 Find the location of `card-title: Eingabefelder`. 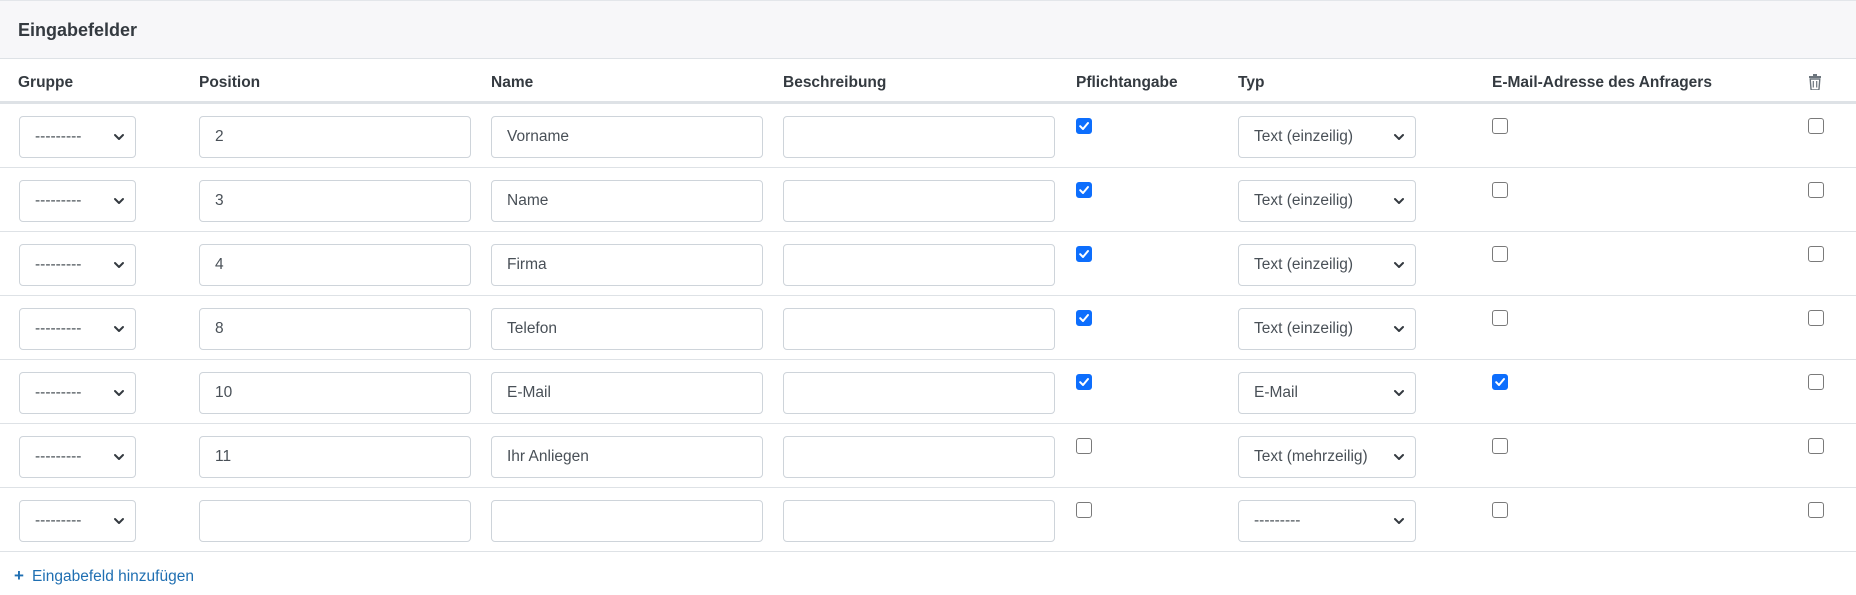

card-title: Eingabefelder is located at coordinates (78, 30).